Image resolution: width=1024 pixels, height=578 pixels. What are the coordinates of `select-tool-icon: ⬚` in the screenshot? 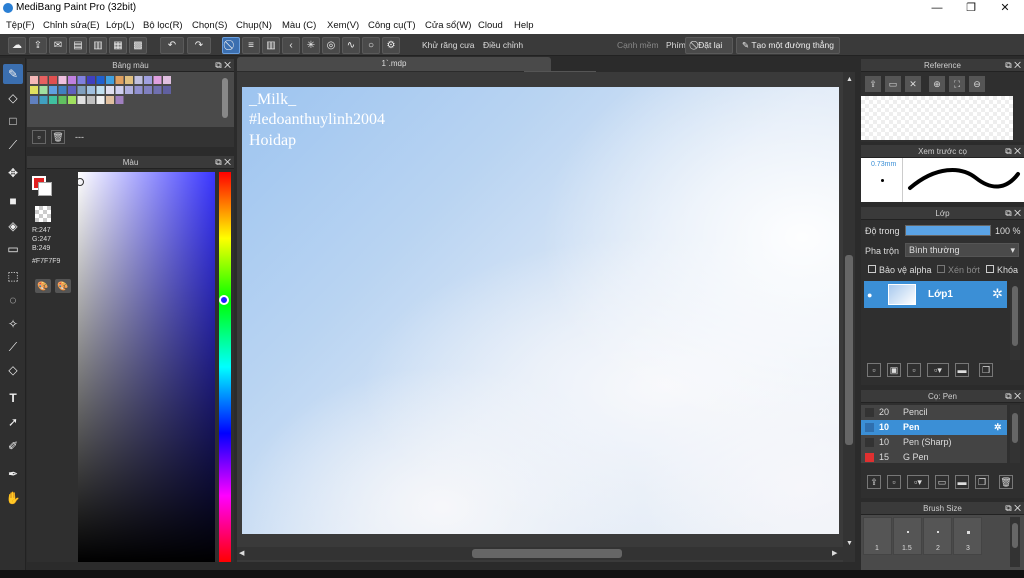 It's located at (13, 276).